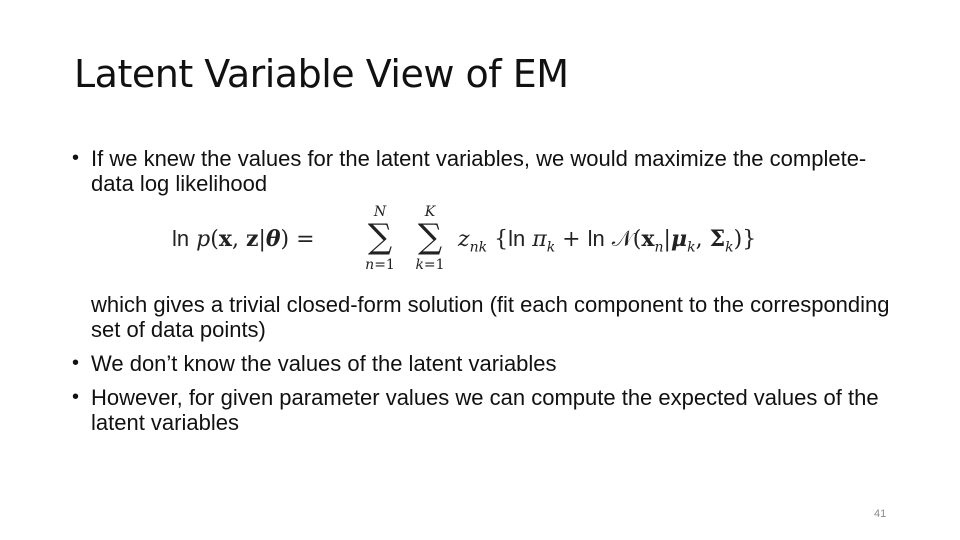 The image size is (960, 540). I want to click on eq-theta: θ, so click(273, 239).